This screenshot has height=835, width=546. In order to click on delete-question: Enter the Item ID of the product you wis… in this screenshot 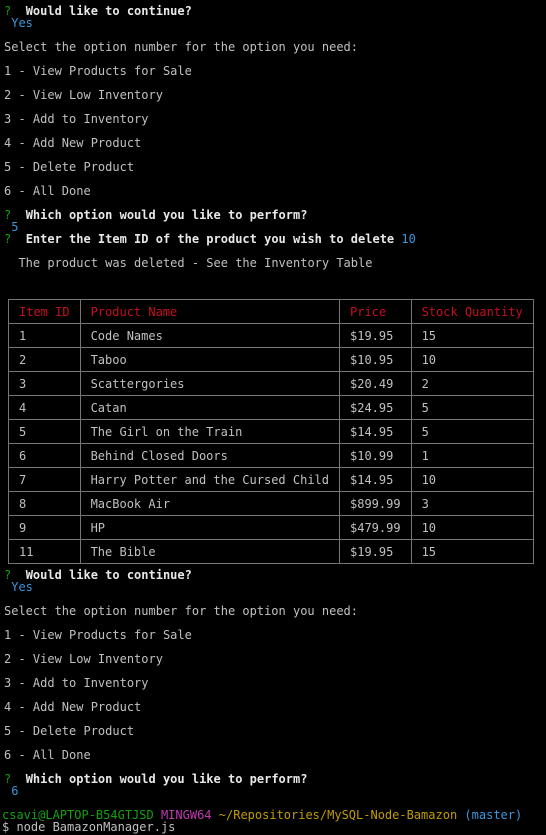, I will do `click(210, 239)`.